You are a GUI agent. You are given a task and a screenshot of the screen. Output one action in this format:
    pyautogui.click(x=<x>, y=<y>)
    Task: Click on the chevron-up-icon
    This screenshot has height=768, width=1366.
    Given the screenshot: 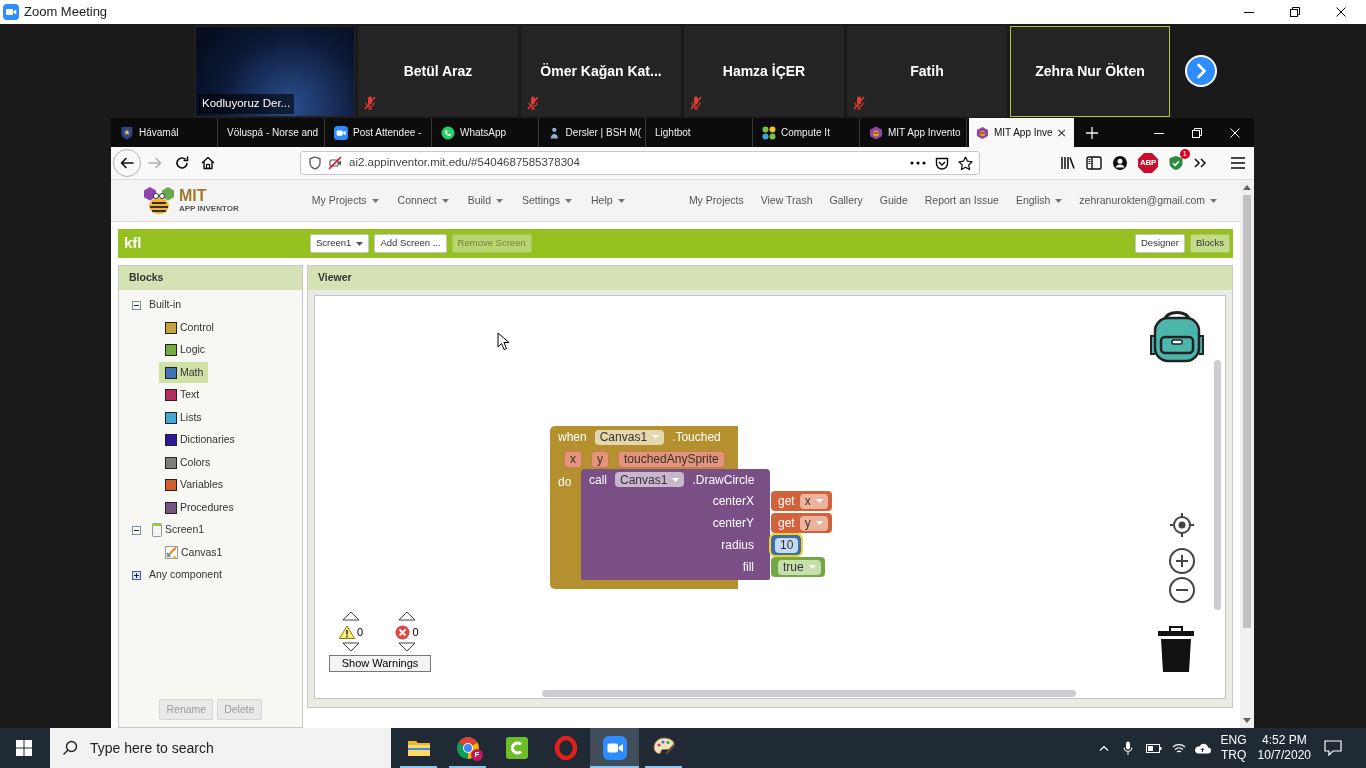 What is the action you would take?
    pyautogui.click(x=1103, y=748)
    